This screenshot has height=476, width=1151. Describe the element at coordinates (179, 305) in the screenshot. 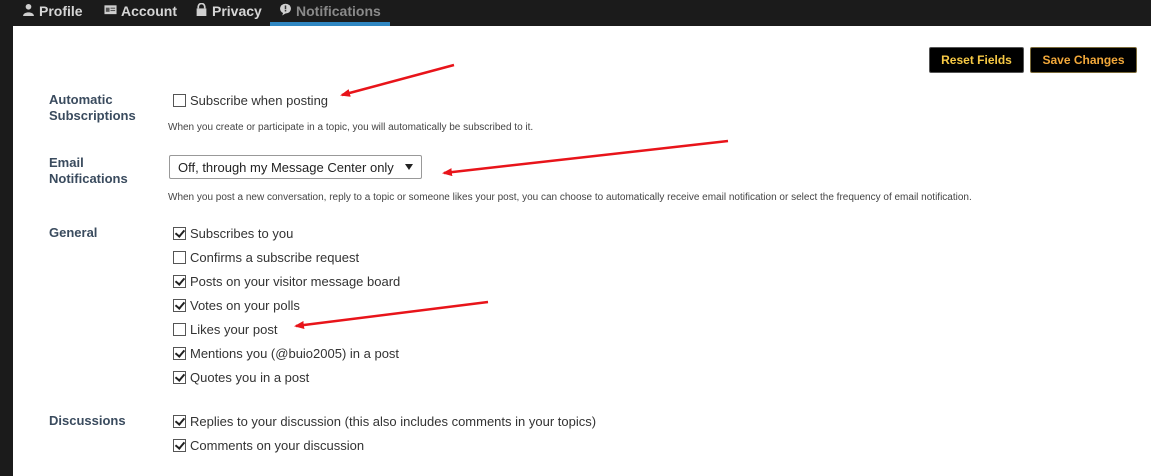

I see `votes-on-polls-checkbox` at that location.